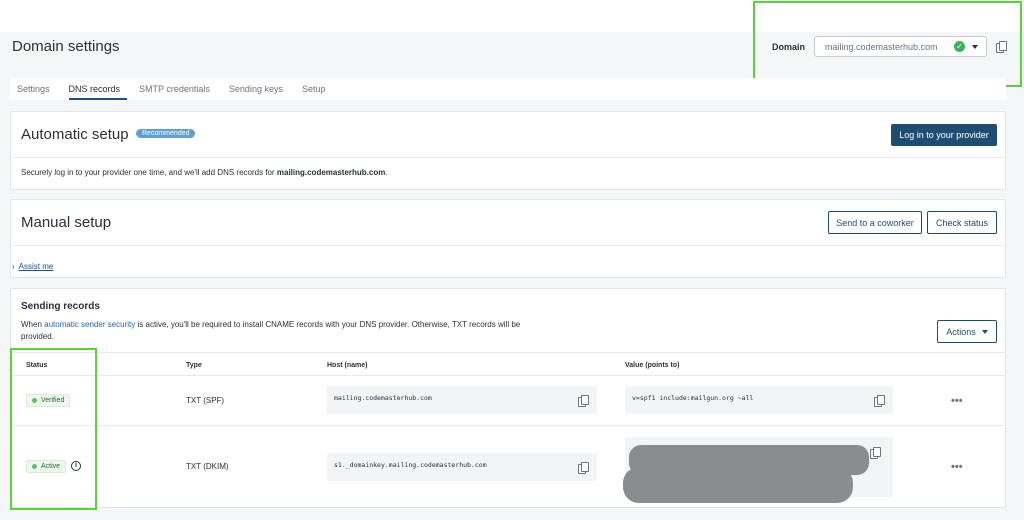  Describe the element at coordinates (37, 365) in the screenshot. I see `col-status: Status` at that location.